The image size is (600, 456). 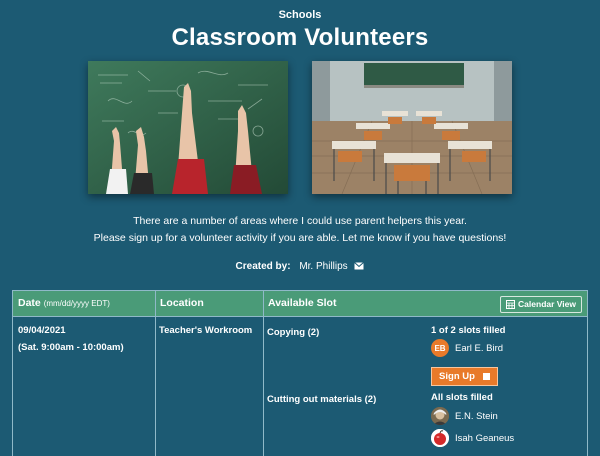 I want to click on classroom-photo, so click(x=412, y=127).